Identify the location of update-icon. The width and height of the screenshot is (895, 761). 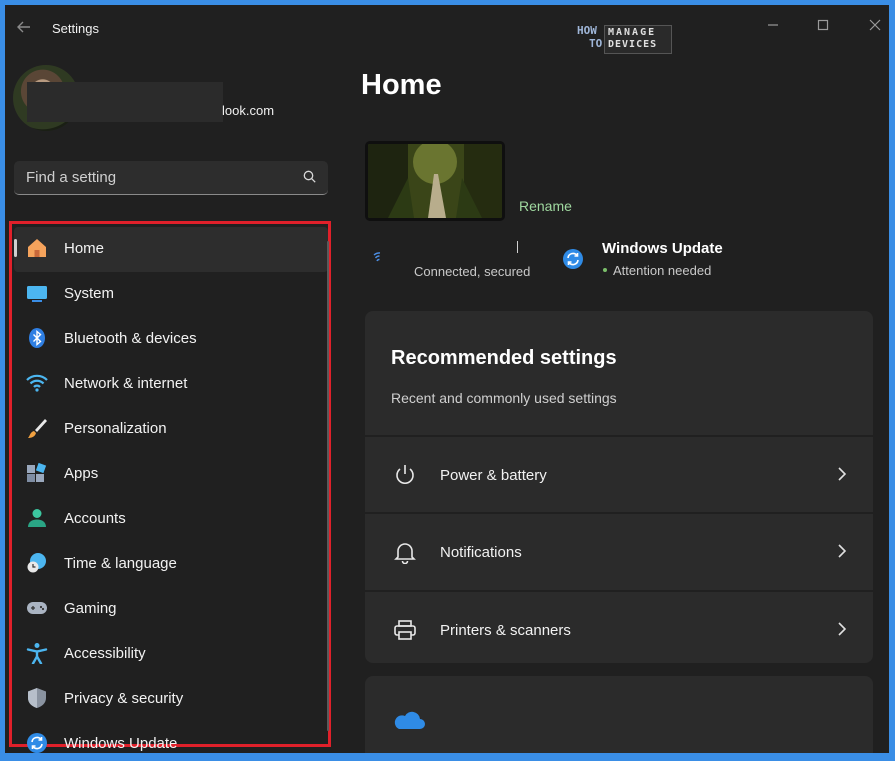
(37, 742).